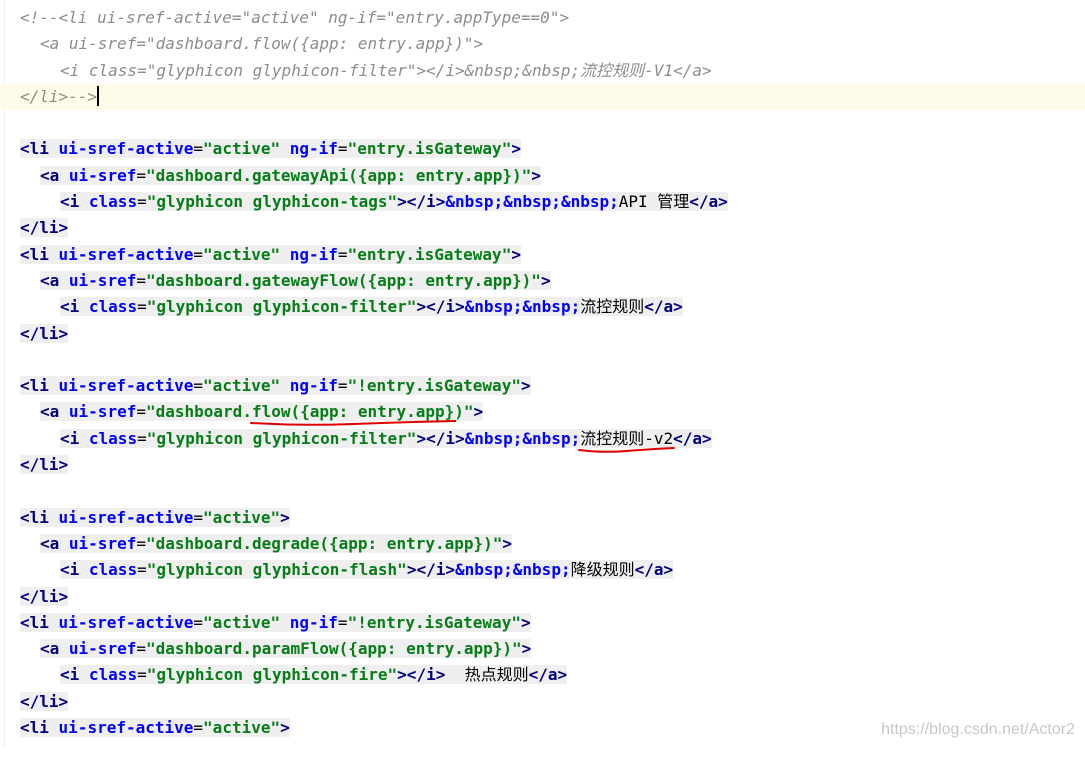 The width and height of the screenshot is (1085, 768). I want to click on code-token-str: "!entry.isGateway", so click(434, 622).